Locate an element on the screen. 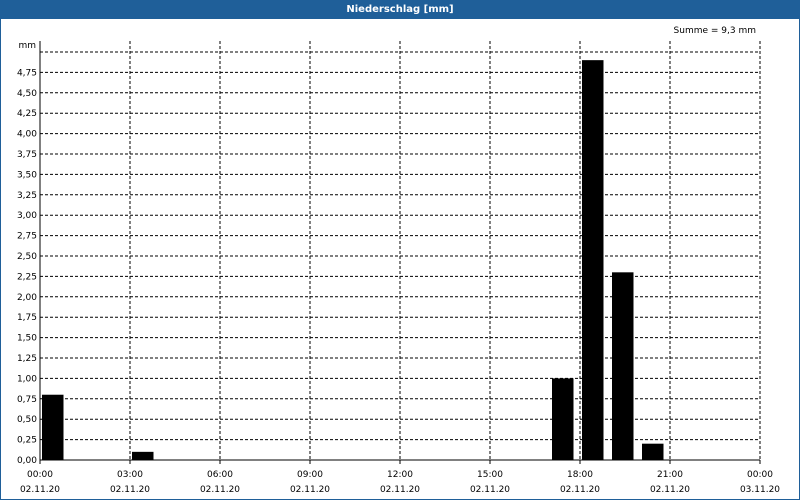 The width and height of the screenshot is (800, 500). y-tick-label: 3,00 is located at coordinates (27, 216).